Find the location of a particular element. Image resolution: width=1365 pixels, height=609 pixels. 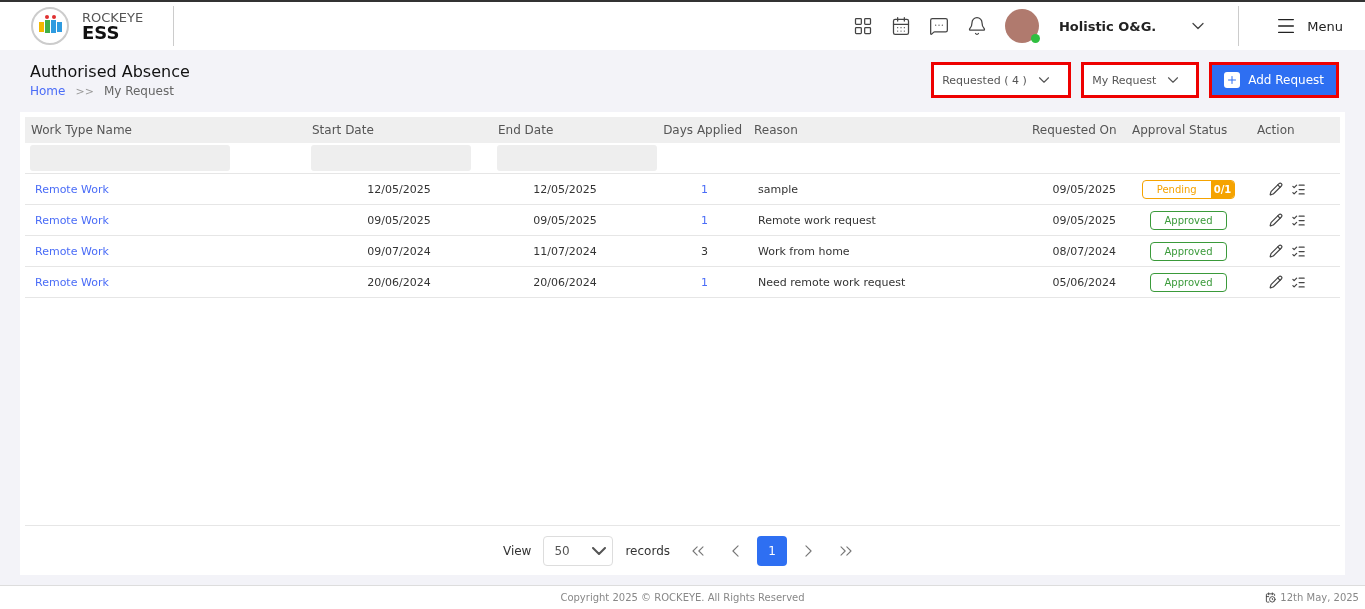

apps-grid-icon is located at coordinates (862, 26).